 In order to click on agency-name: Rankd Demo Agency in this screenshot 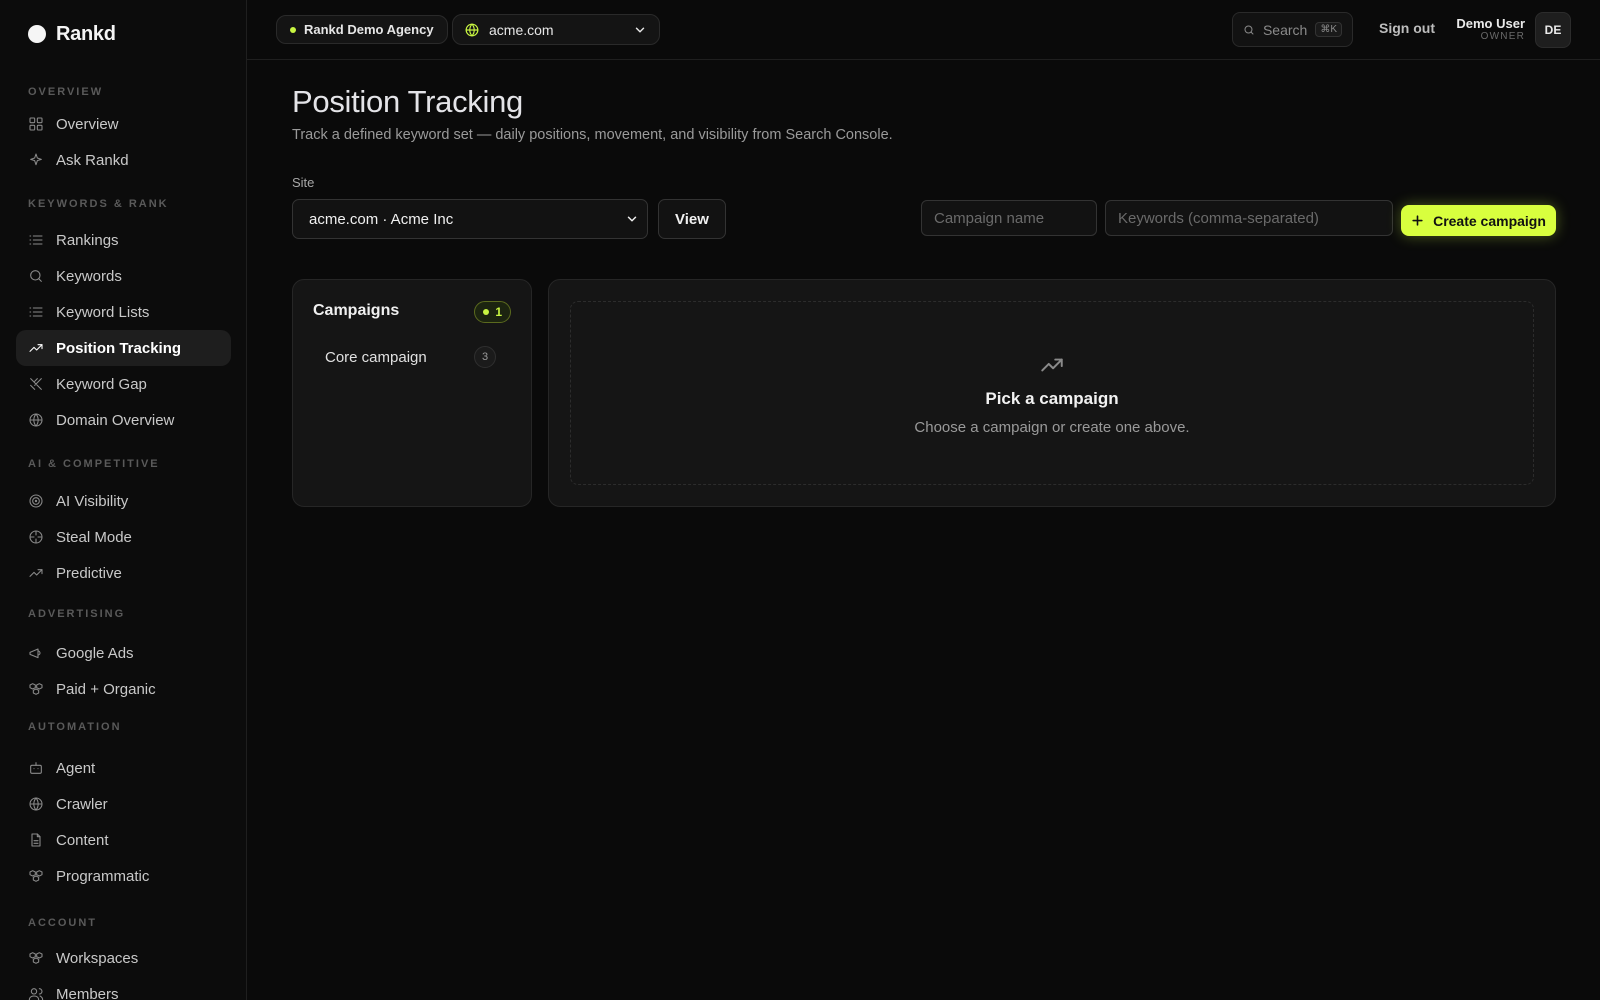, I will do `click(369, 29)`.